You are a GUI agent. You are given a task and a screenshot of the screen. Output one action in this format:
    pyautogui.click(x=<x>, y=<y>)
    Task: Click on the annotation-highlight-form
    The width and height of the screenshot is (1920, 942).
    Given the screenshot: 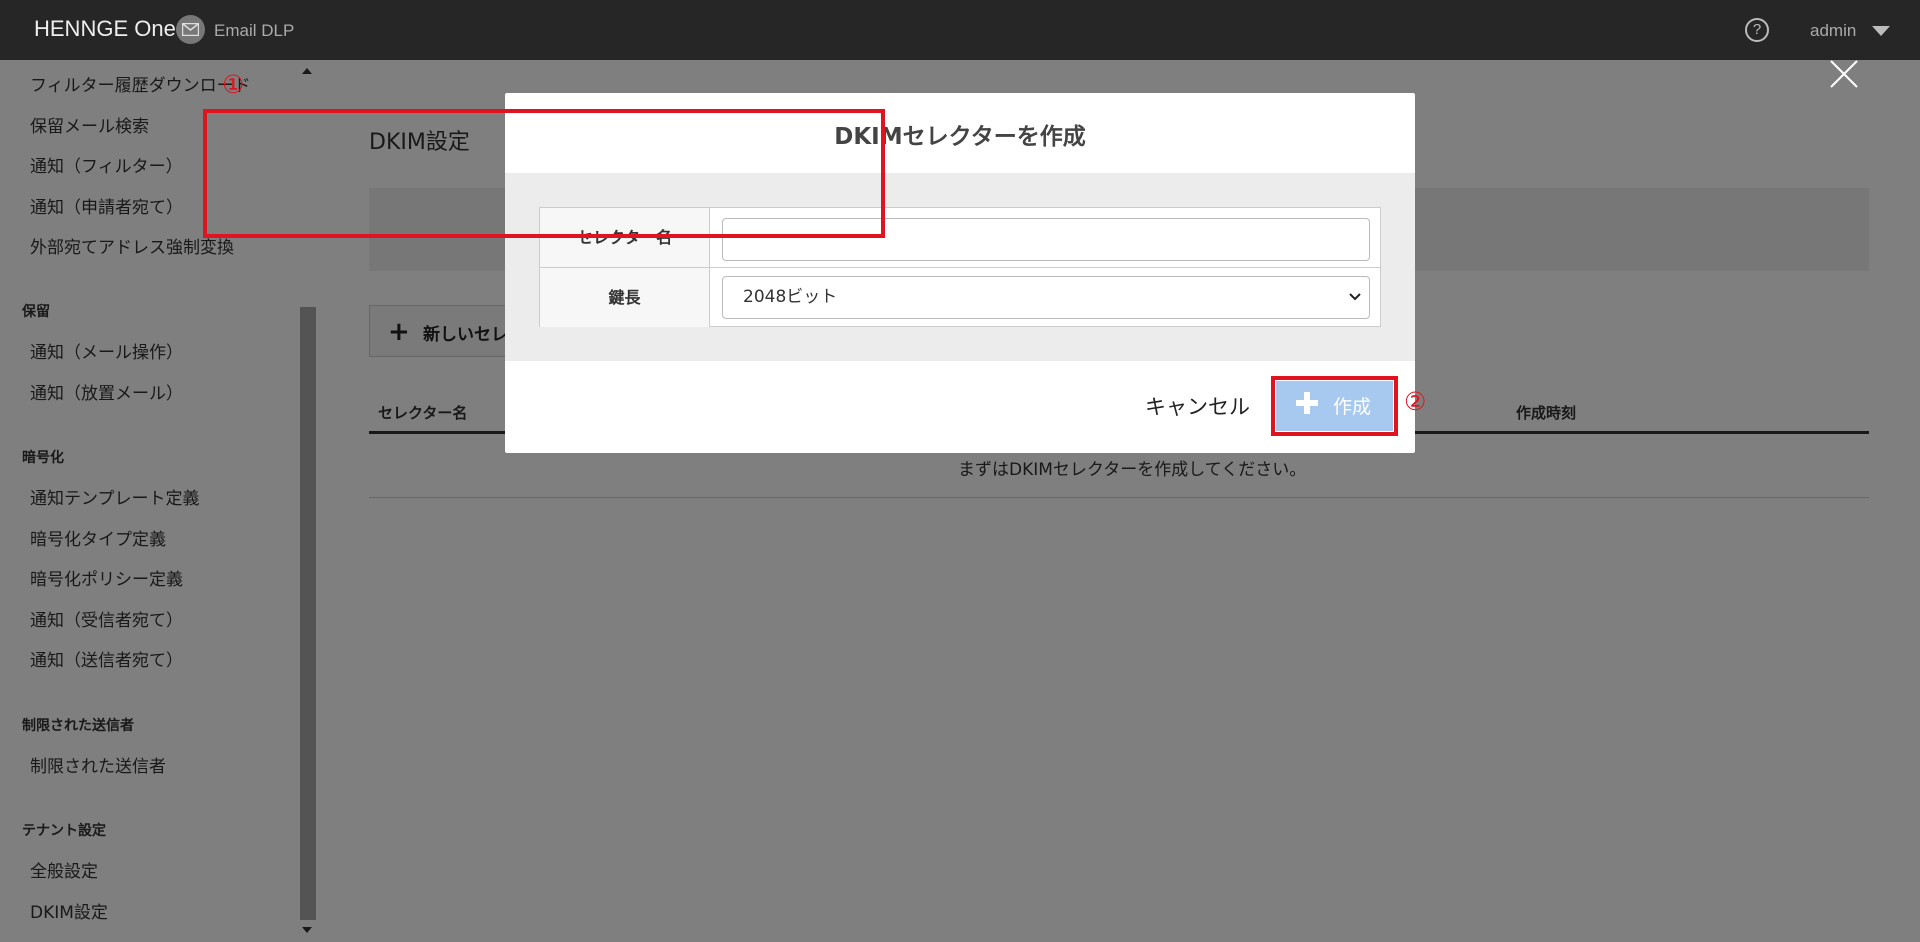 What is the action you would take?
    pyautogui.click(x=544, y=173)
    